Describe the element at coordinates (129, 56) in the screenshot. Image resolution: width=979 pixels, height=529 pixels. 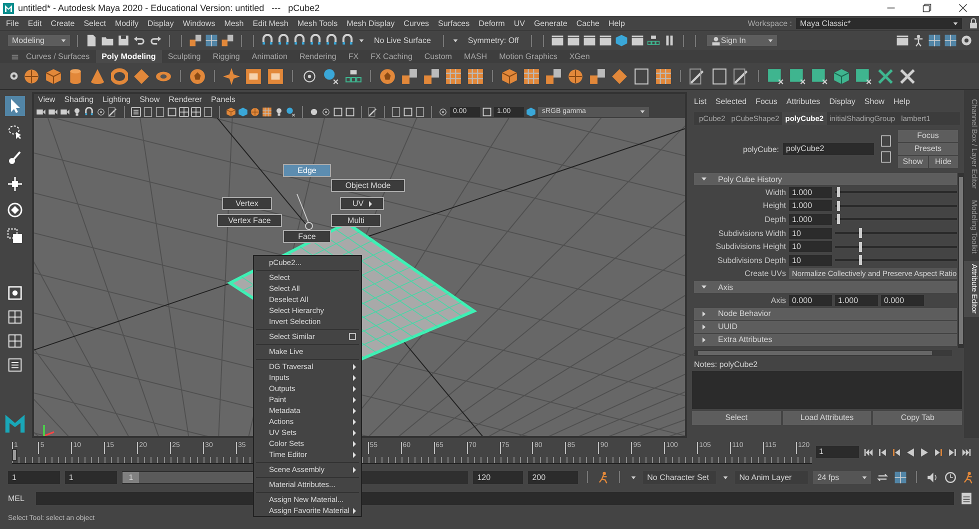
I see `shelf-tab: Poly Modeling` at that location.